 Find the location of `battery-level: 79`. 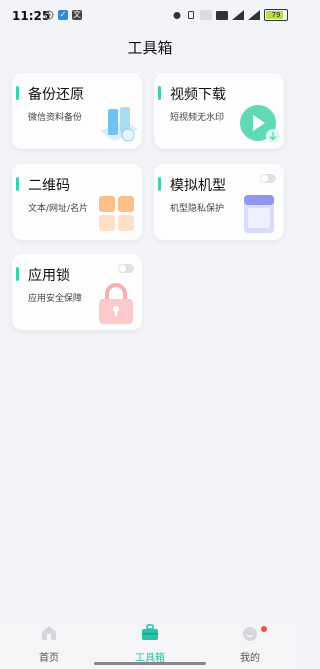

battery-level: 79 is located at coordinates (276, 15).